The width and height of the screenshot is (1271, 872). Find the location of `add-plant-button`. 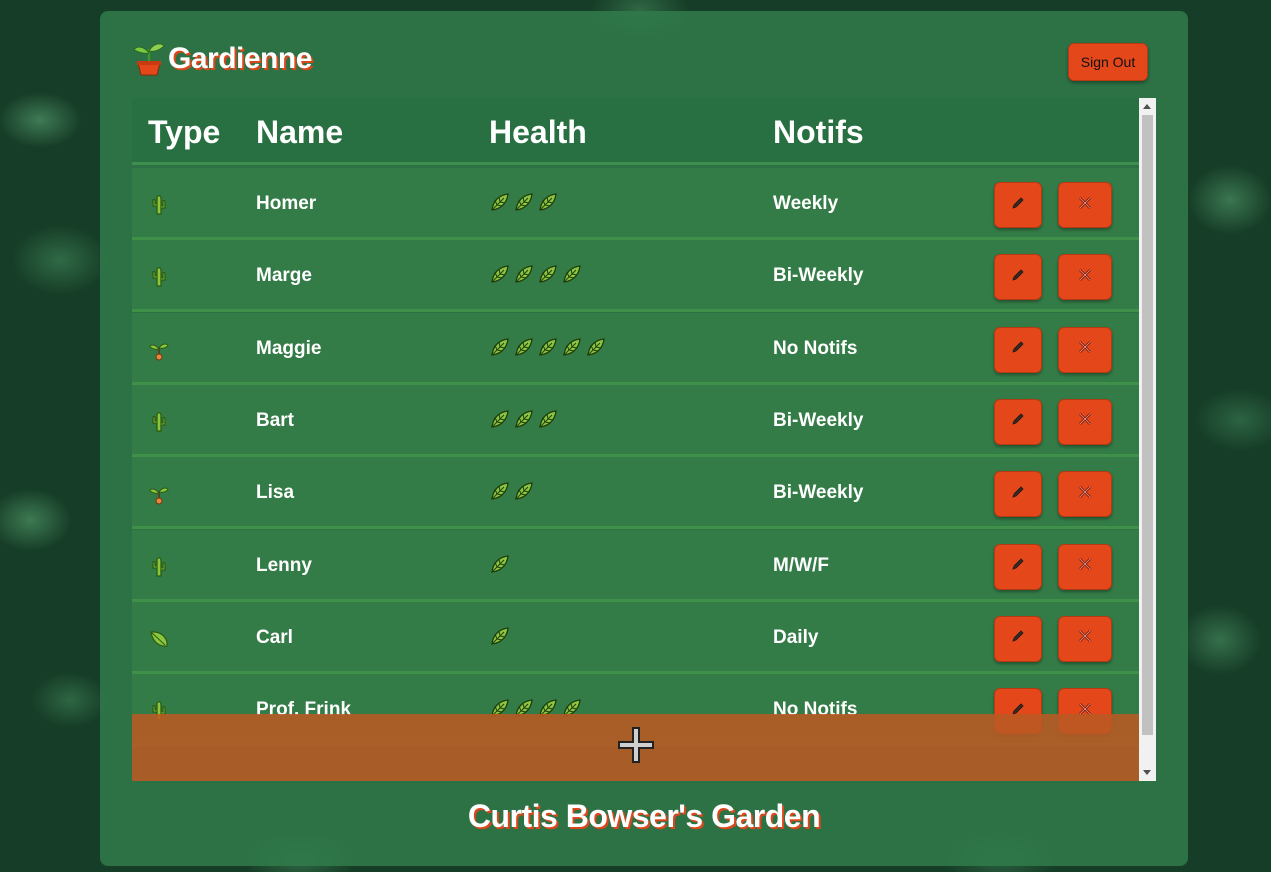

add-plant-button is located at coordinates (635, 747).